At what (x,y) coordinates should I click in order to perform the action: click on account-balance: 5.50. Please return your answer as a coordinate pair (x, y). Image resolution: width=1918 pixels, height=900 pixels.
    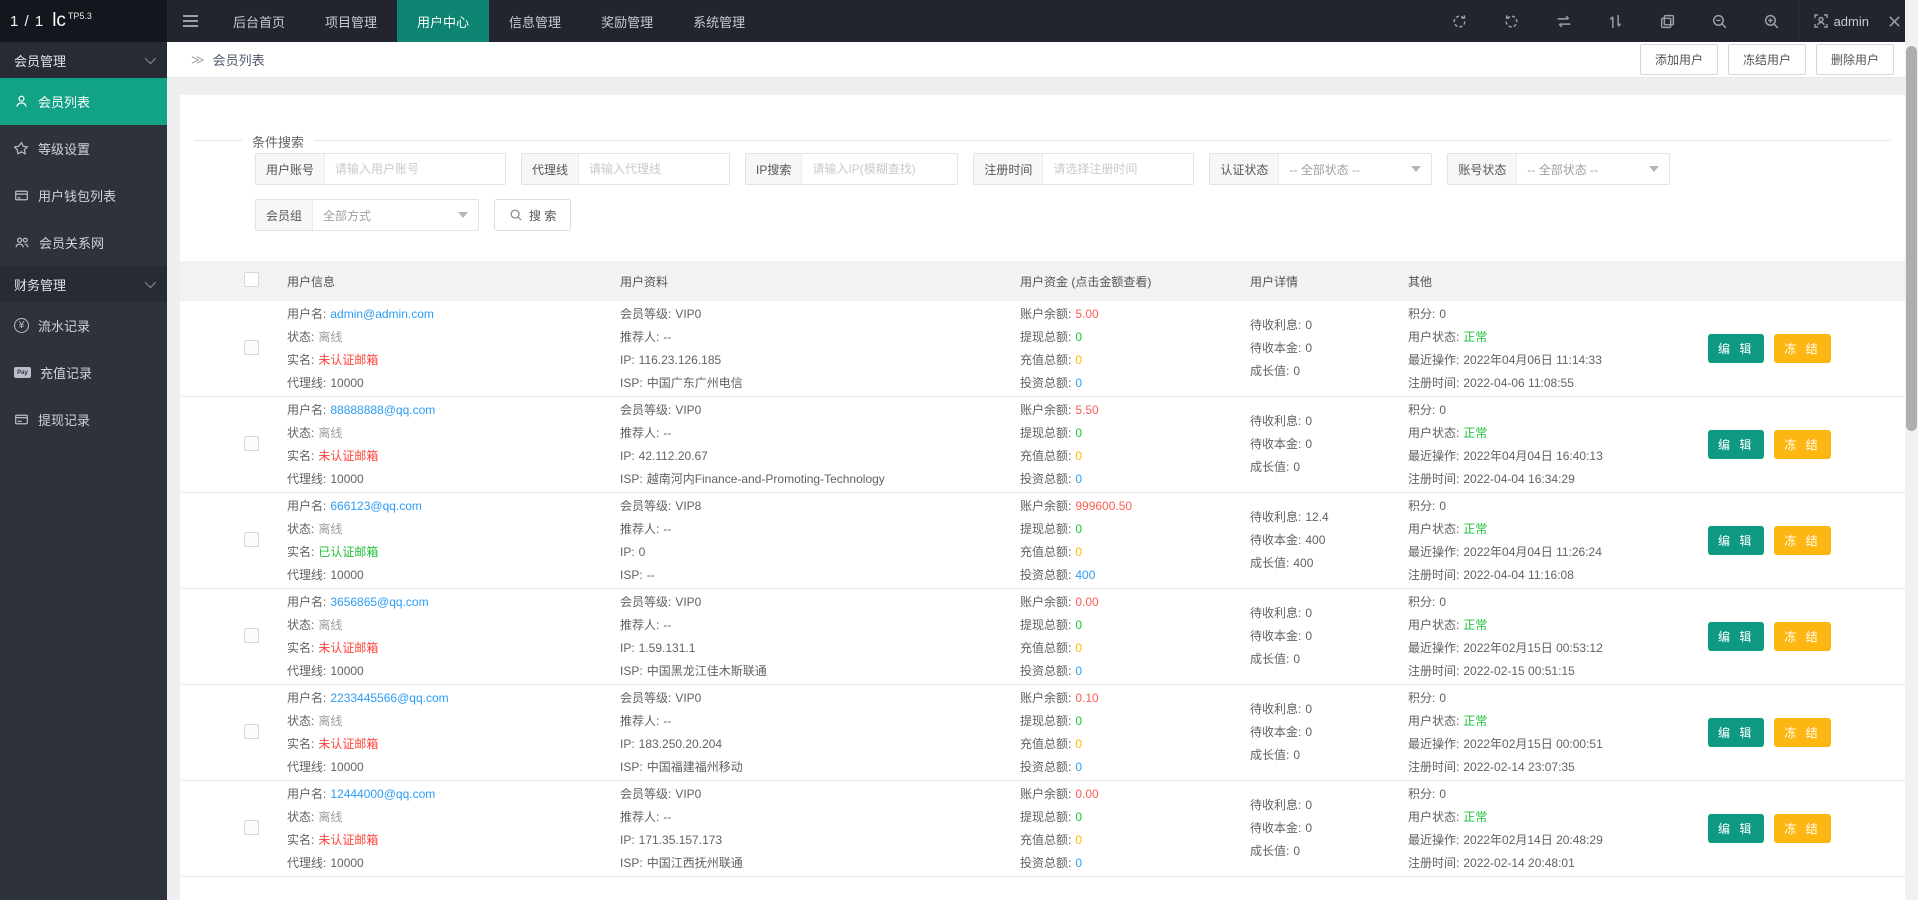
    Looking at the image, I should click on (1086, 410).